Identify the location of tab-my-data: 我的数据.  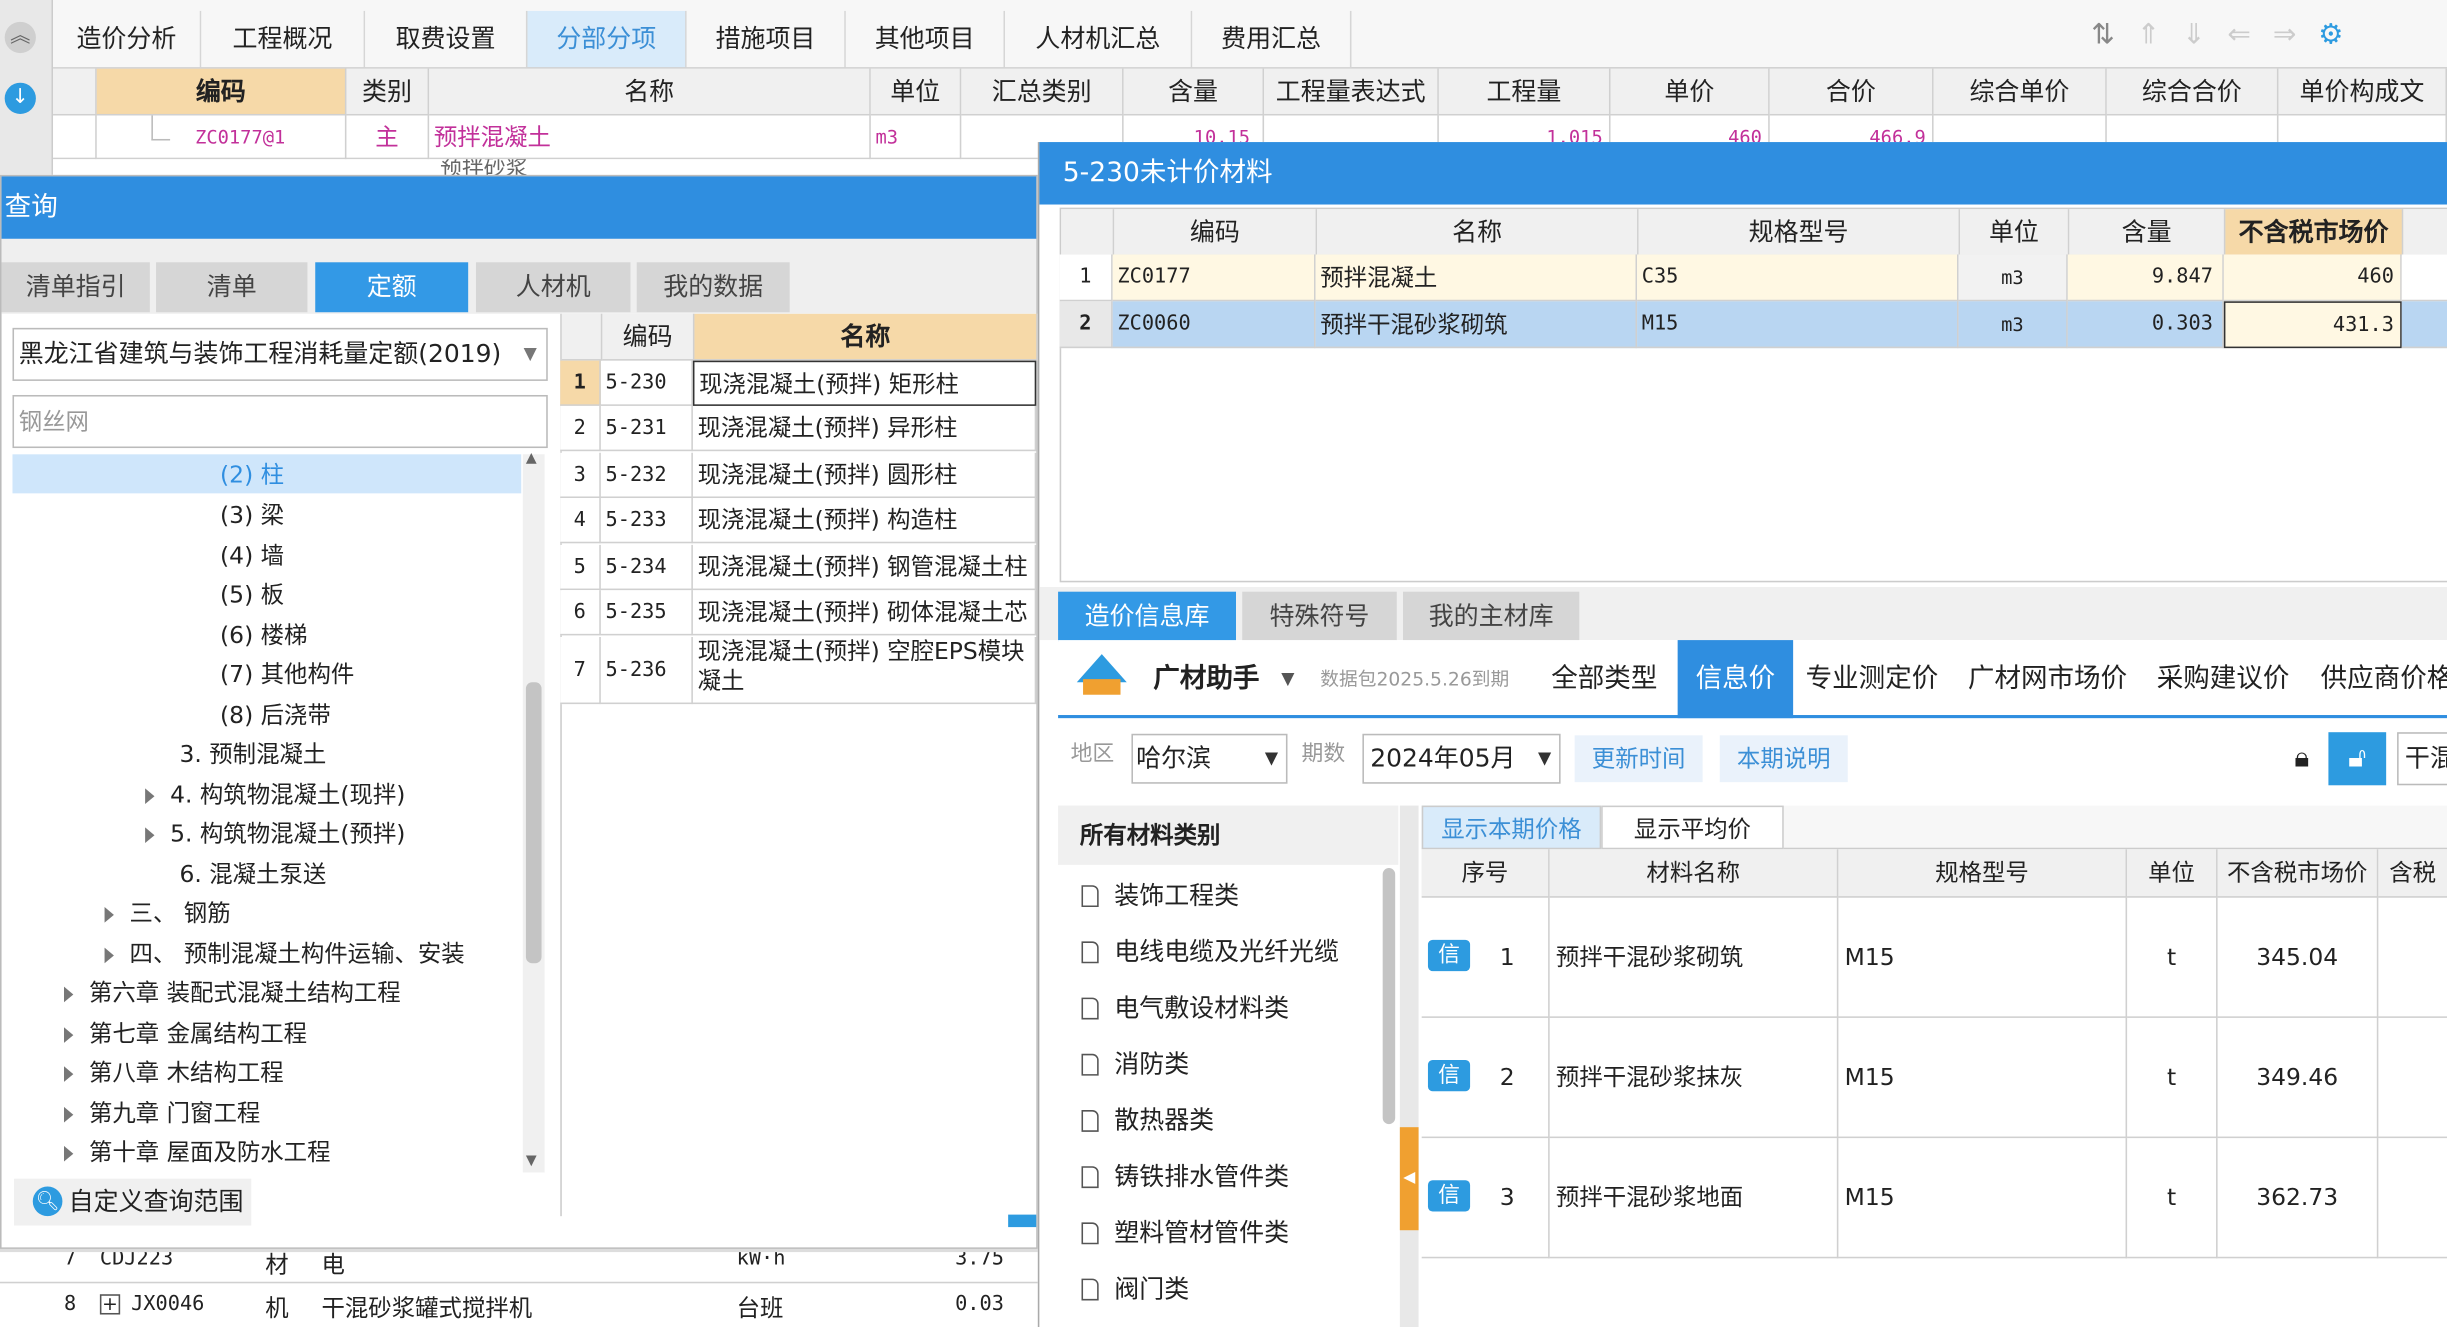
(713, 287).